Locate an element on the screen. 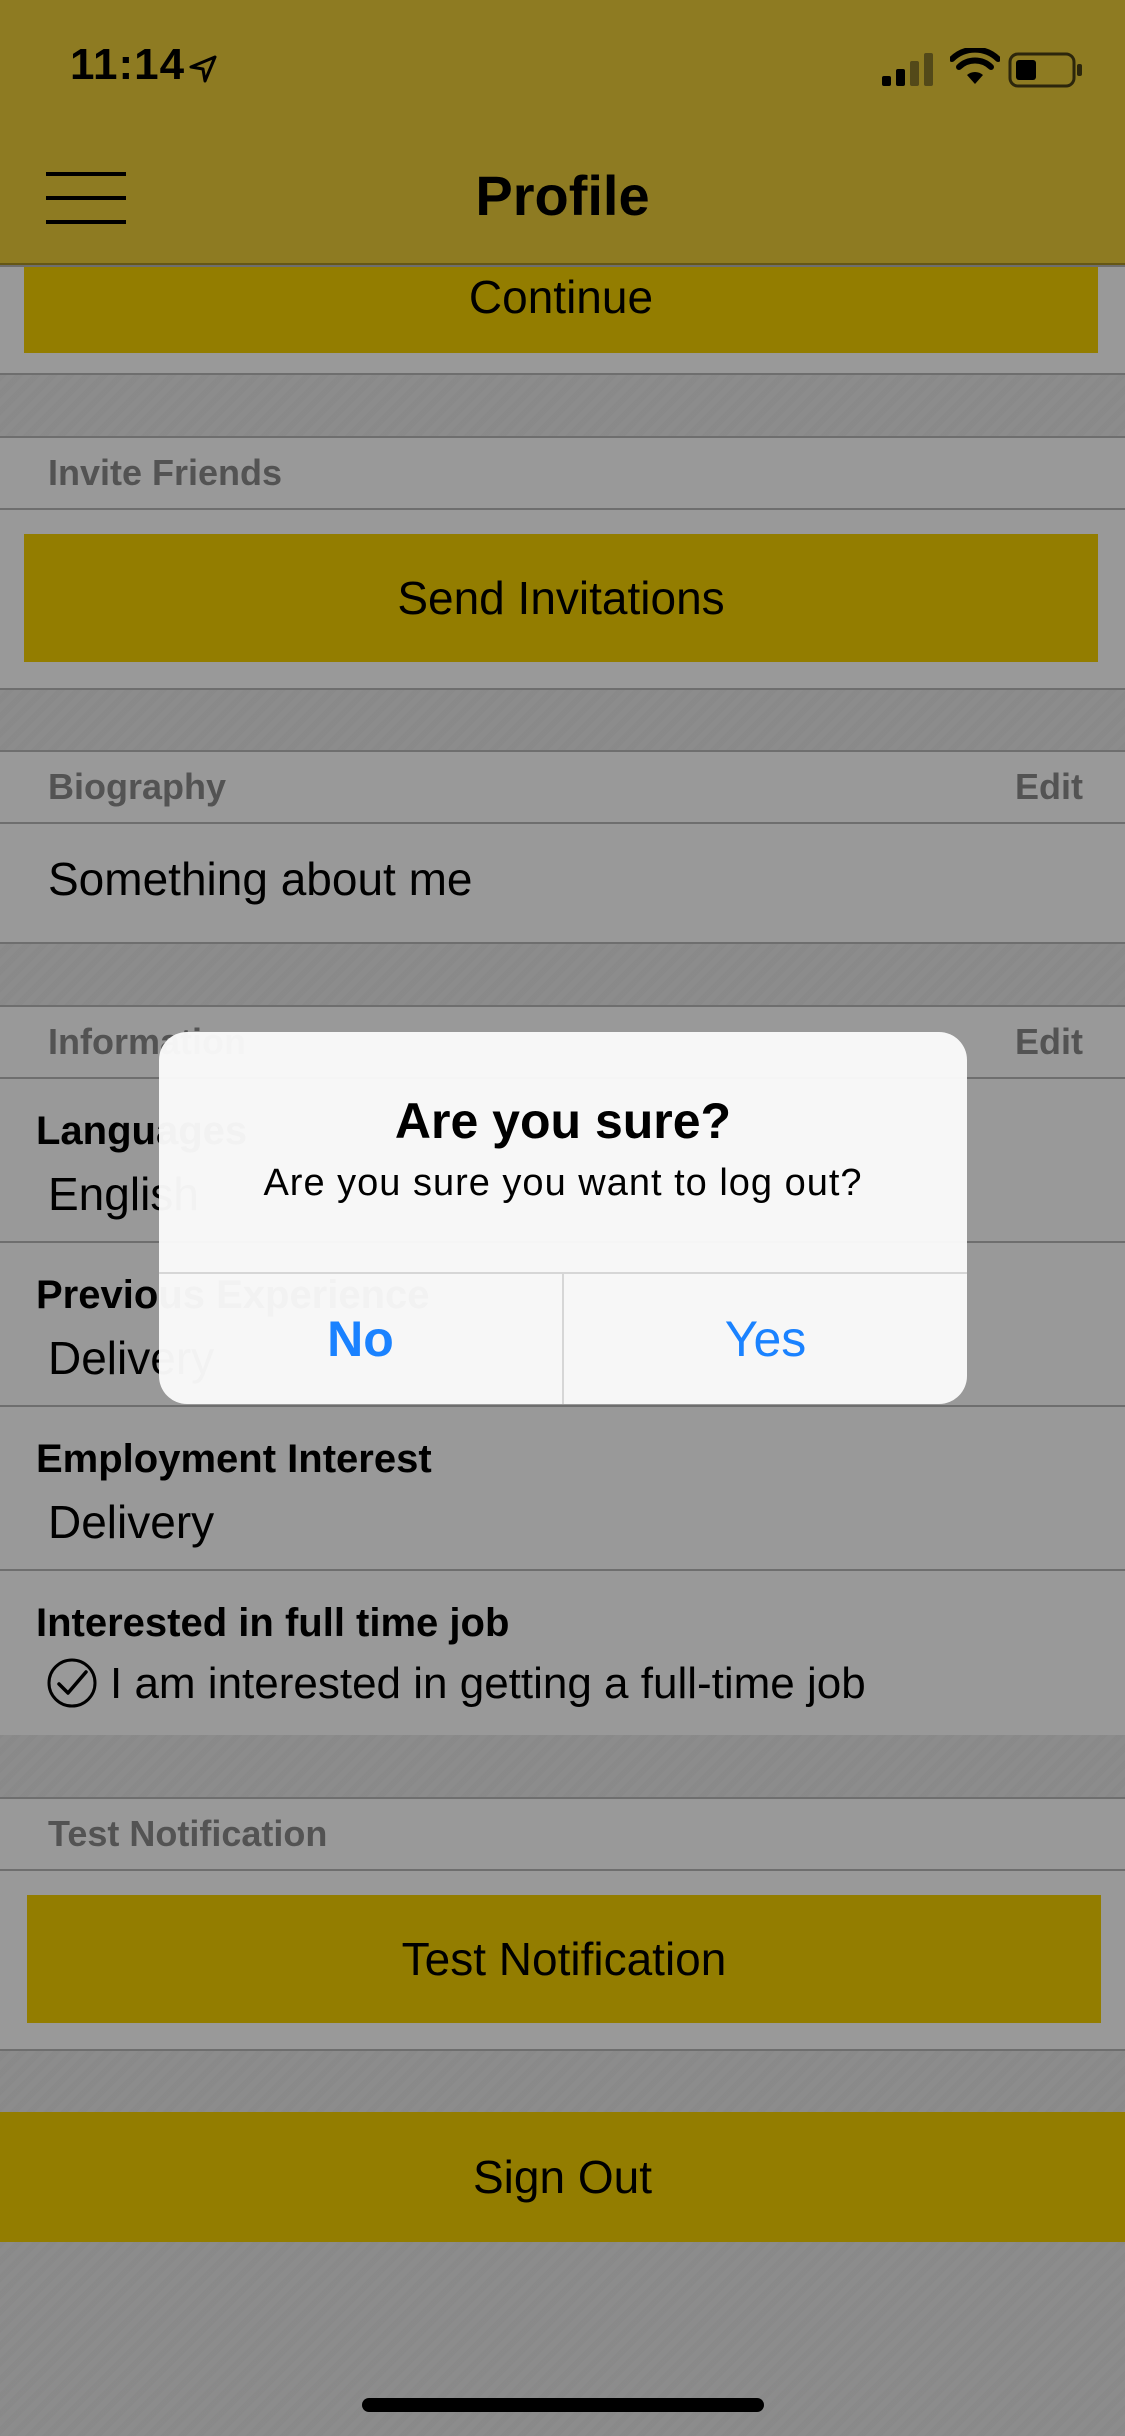  dialog-yes-button: Yes is located at coordinates (765, 1339).